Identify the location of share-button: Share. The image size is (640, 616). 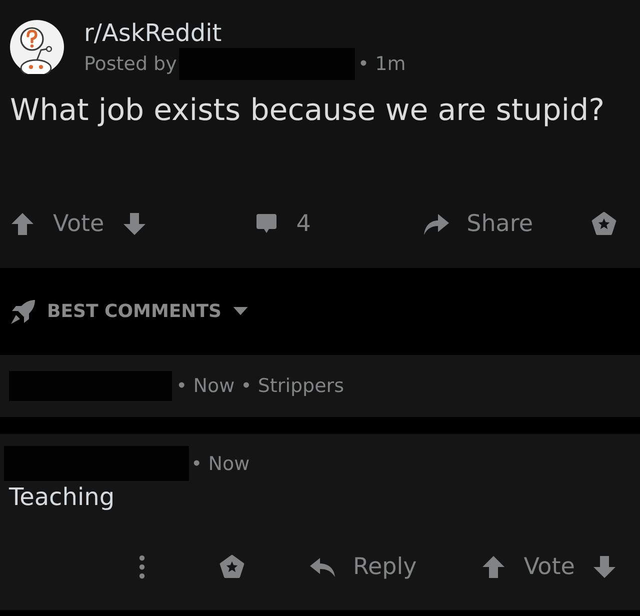
(477, 224).